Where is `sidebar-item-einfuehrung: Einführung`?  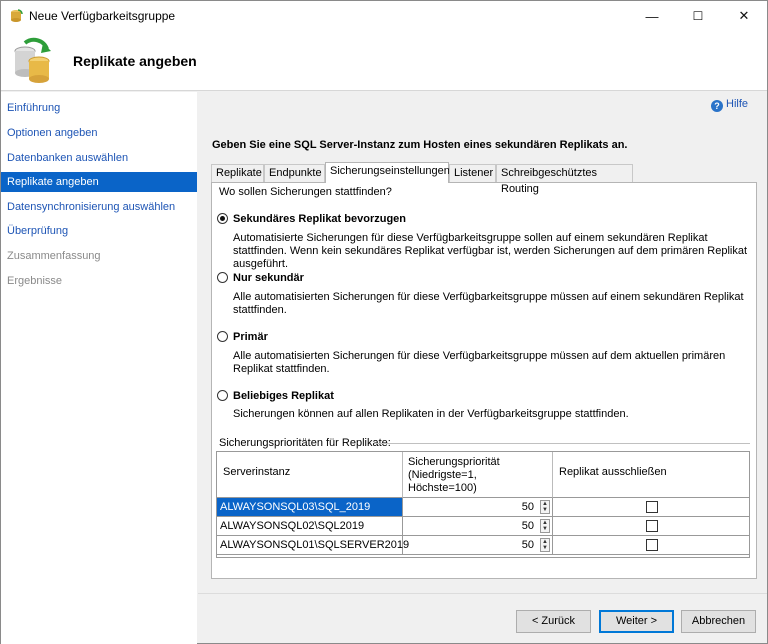 sidebar-item-einfuehrung: Einführung is located at coordinates (99, 108).